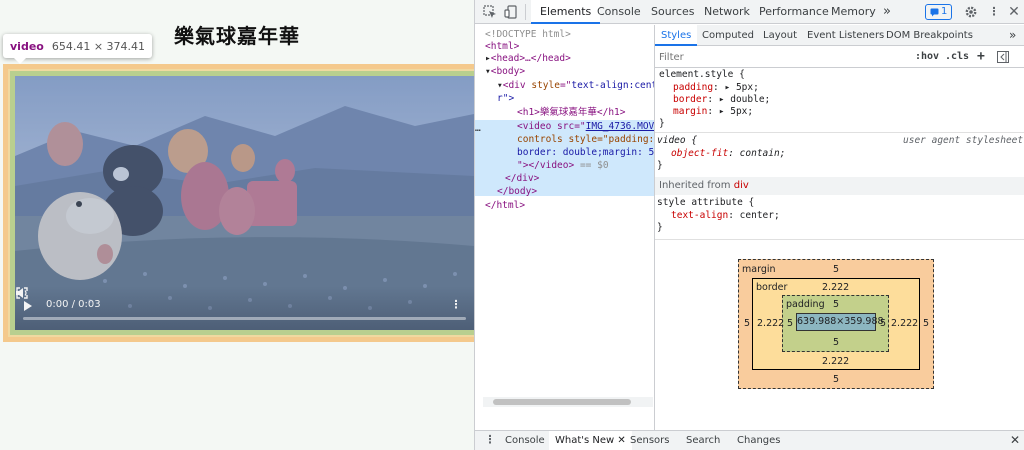  Describe the element at coordinates (73, 304) in the screenshot. I see `video-time: 0:00 / 0:03` at that location.